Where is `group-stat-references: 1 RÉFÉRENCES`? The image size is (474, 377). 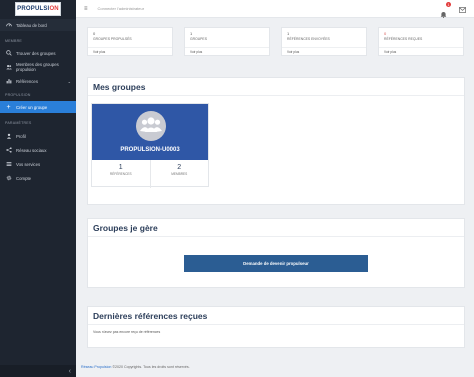 group-stat-references: 1 RÉFÉRENCES is located at coordinates (121, 174).